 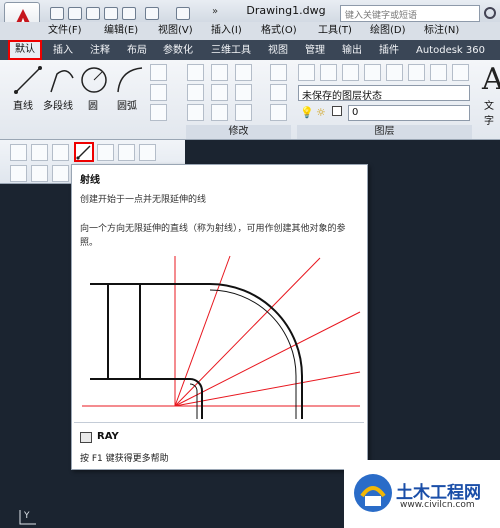 What do you see at coordinates (127, 106) in the screenshot?
I see `arc-label: 圆弧` at bounding box center [127, 106].